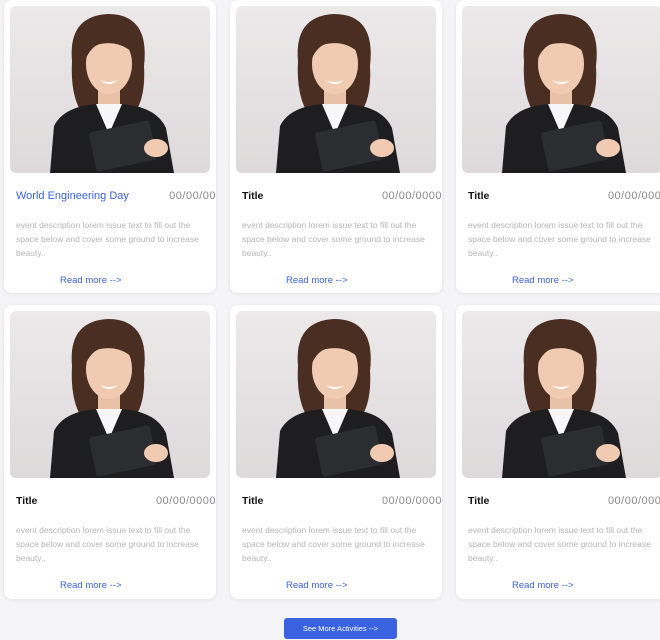 Image resolution: width=660 pixels, height=640 pixels. What do you see at coordinates (72, 196) in the screenshot?
I see `card-title: World Engineering Day` at bounding box center [72, 196].